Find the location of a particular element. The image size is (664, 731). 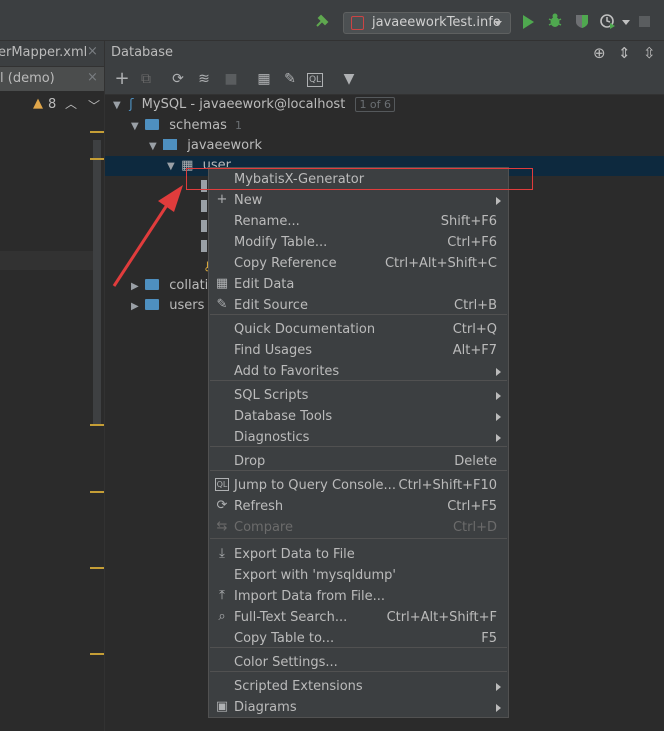

build-hammer-icon is located at coordinates (322, 21).